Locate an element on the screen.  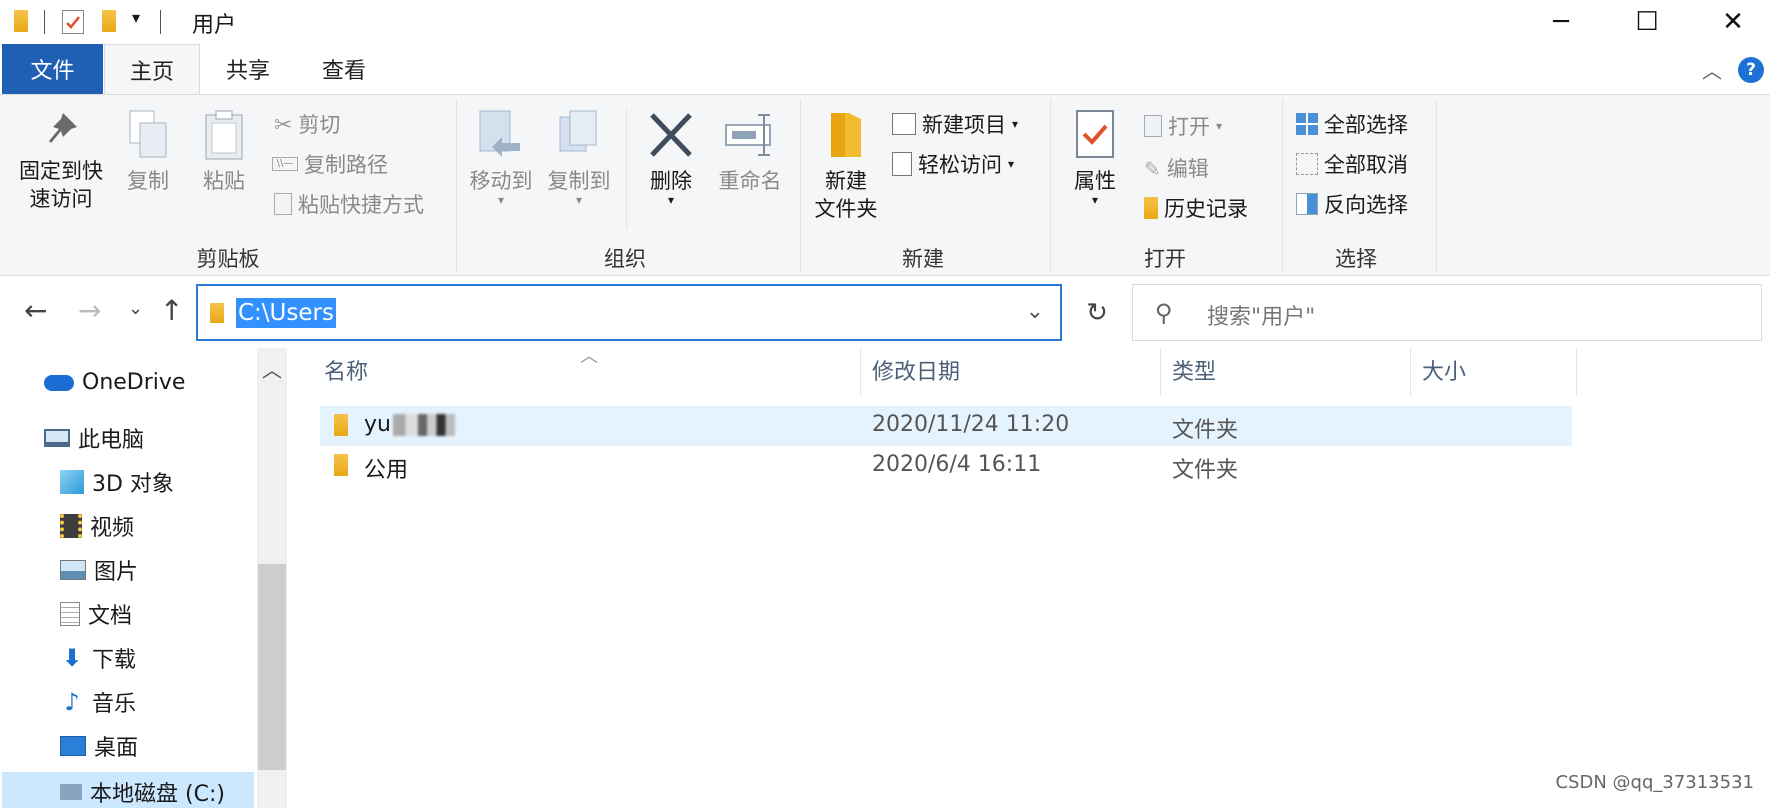
pin-quick-access-button: 固定到快 速访问 is located at coordinates (61, 161).